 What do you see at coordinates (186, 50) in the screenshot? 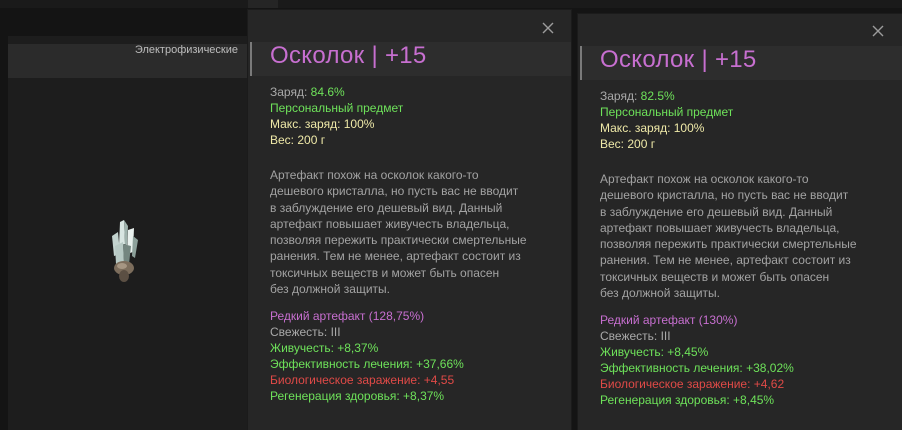
I see `category-label: Электрофизические` at bounding box center [186, 50].